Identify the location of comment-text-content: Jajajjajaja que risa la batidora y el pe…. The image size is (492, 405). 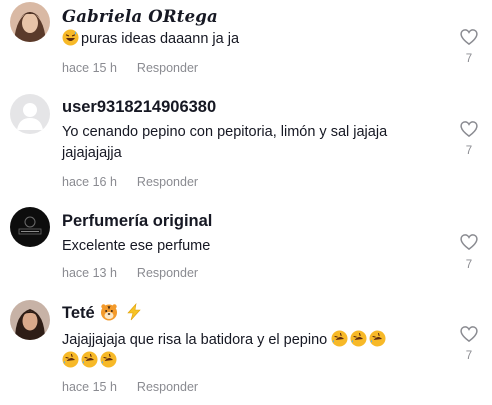
(195, 340).